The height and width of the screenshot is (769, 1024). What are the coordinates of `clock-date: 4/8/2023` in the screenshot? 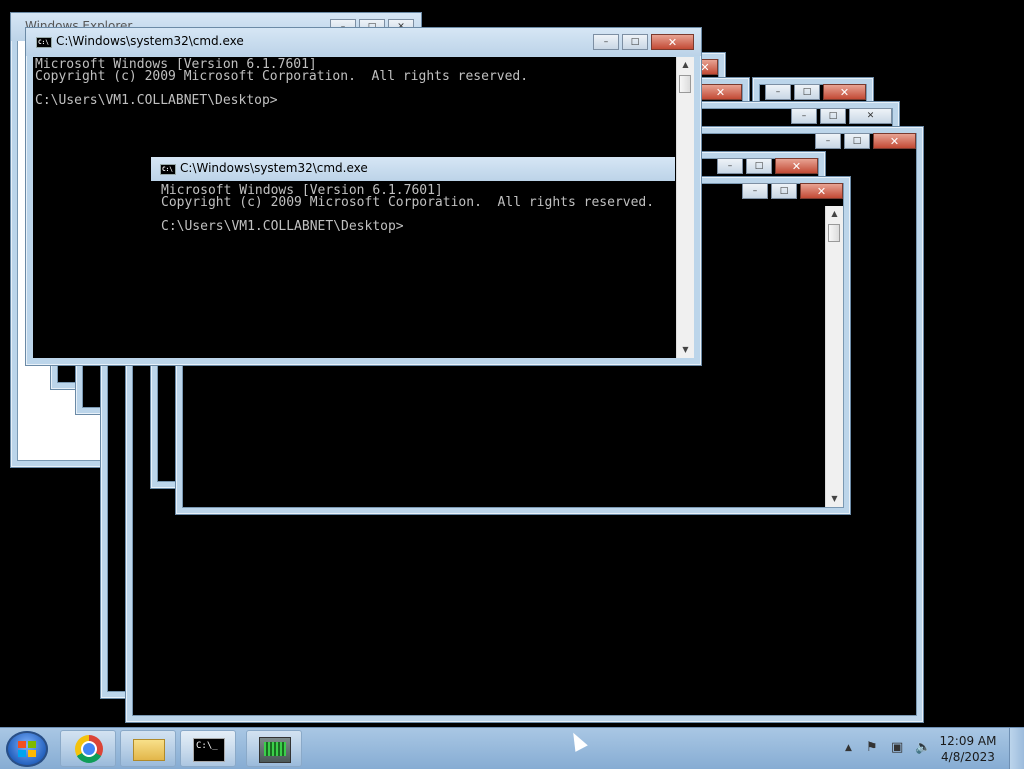 It's located at (968, 757).